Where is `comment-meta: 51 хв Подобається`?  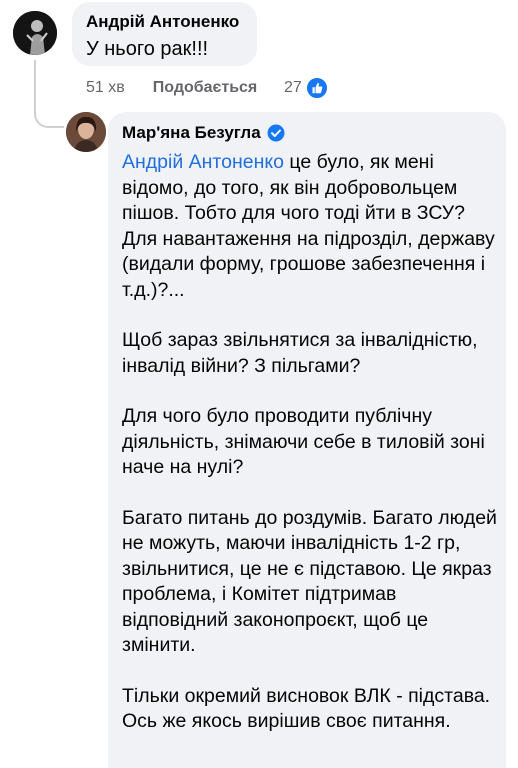 comment-meta: 51 хв Подобається is located at coordinates (171, 88).